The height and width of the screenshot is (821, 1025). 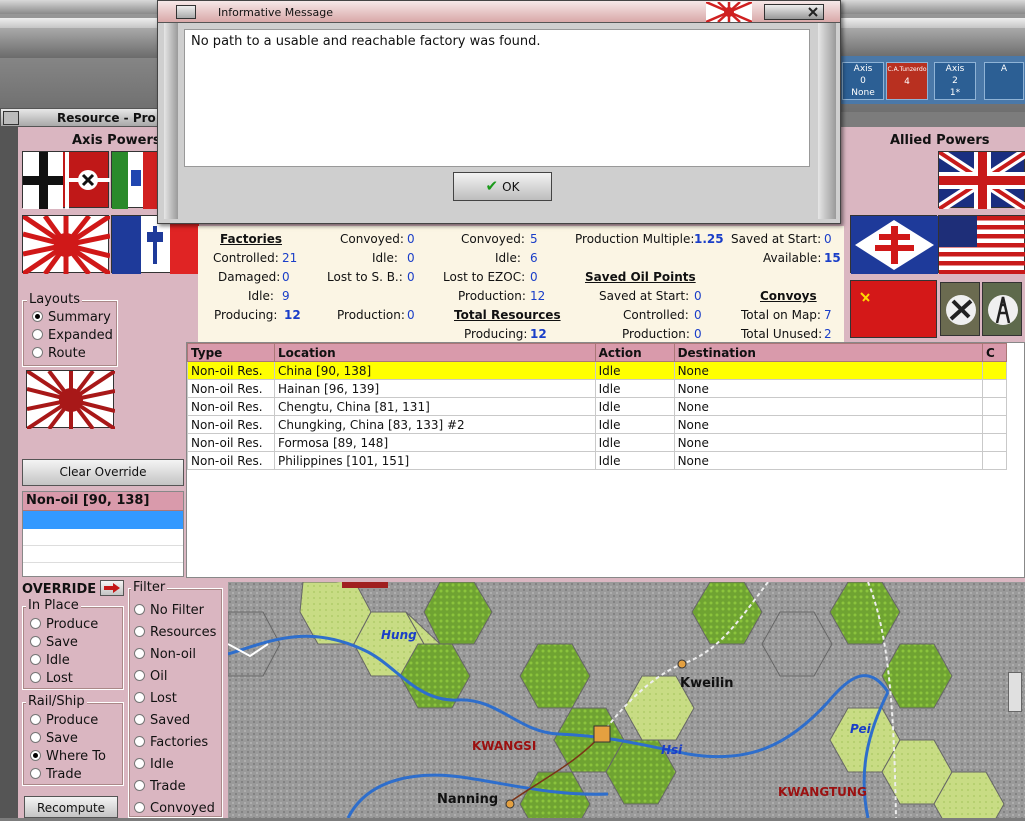 I want to click on rail-ship-label: Rail/Ship, so click(x=56, y=701).